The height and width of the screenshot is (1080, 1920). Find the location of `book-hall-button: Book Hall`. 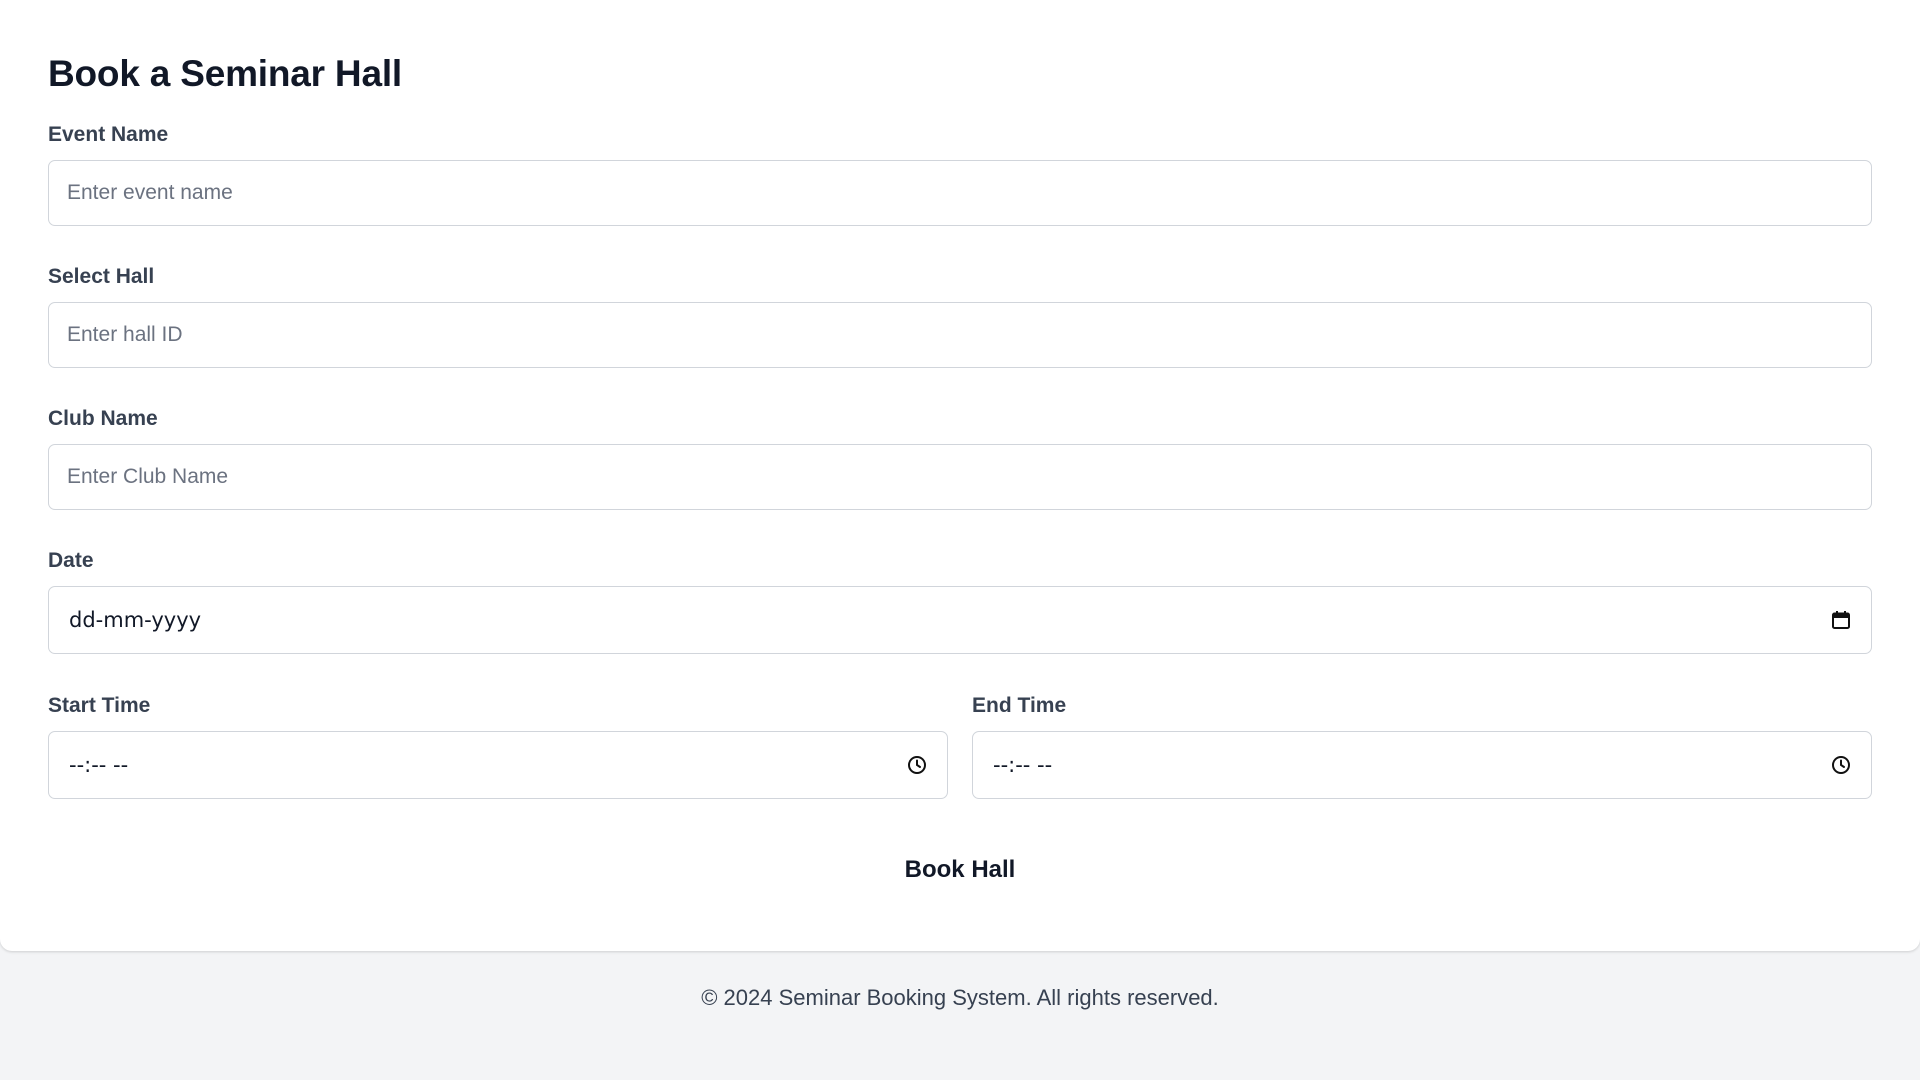

book-hall-button: Book Hall is located at coordinates (960, 870).